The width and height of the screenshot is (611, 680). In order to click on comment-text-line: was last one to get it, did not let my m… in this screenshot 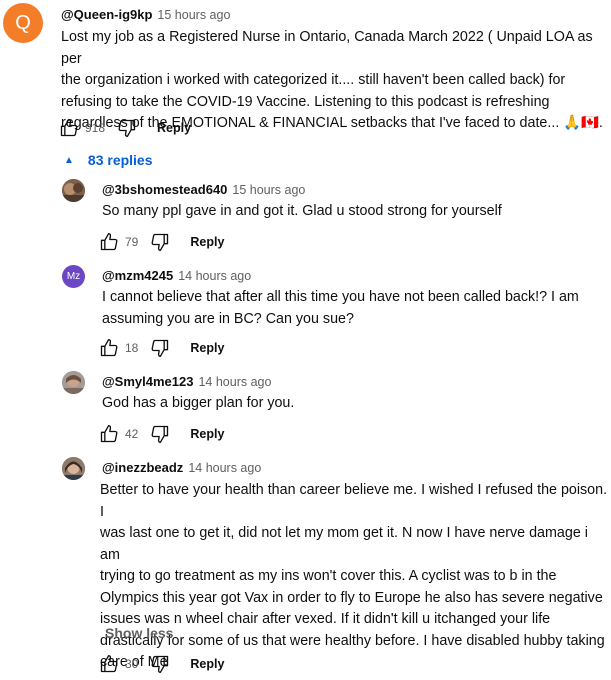, I will do `click(344, 544)`.